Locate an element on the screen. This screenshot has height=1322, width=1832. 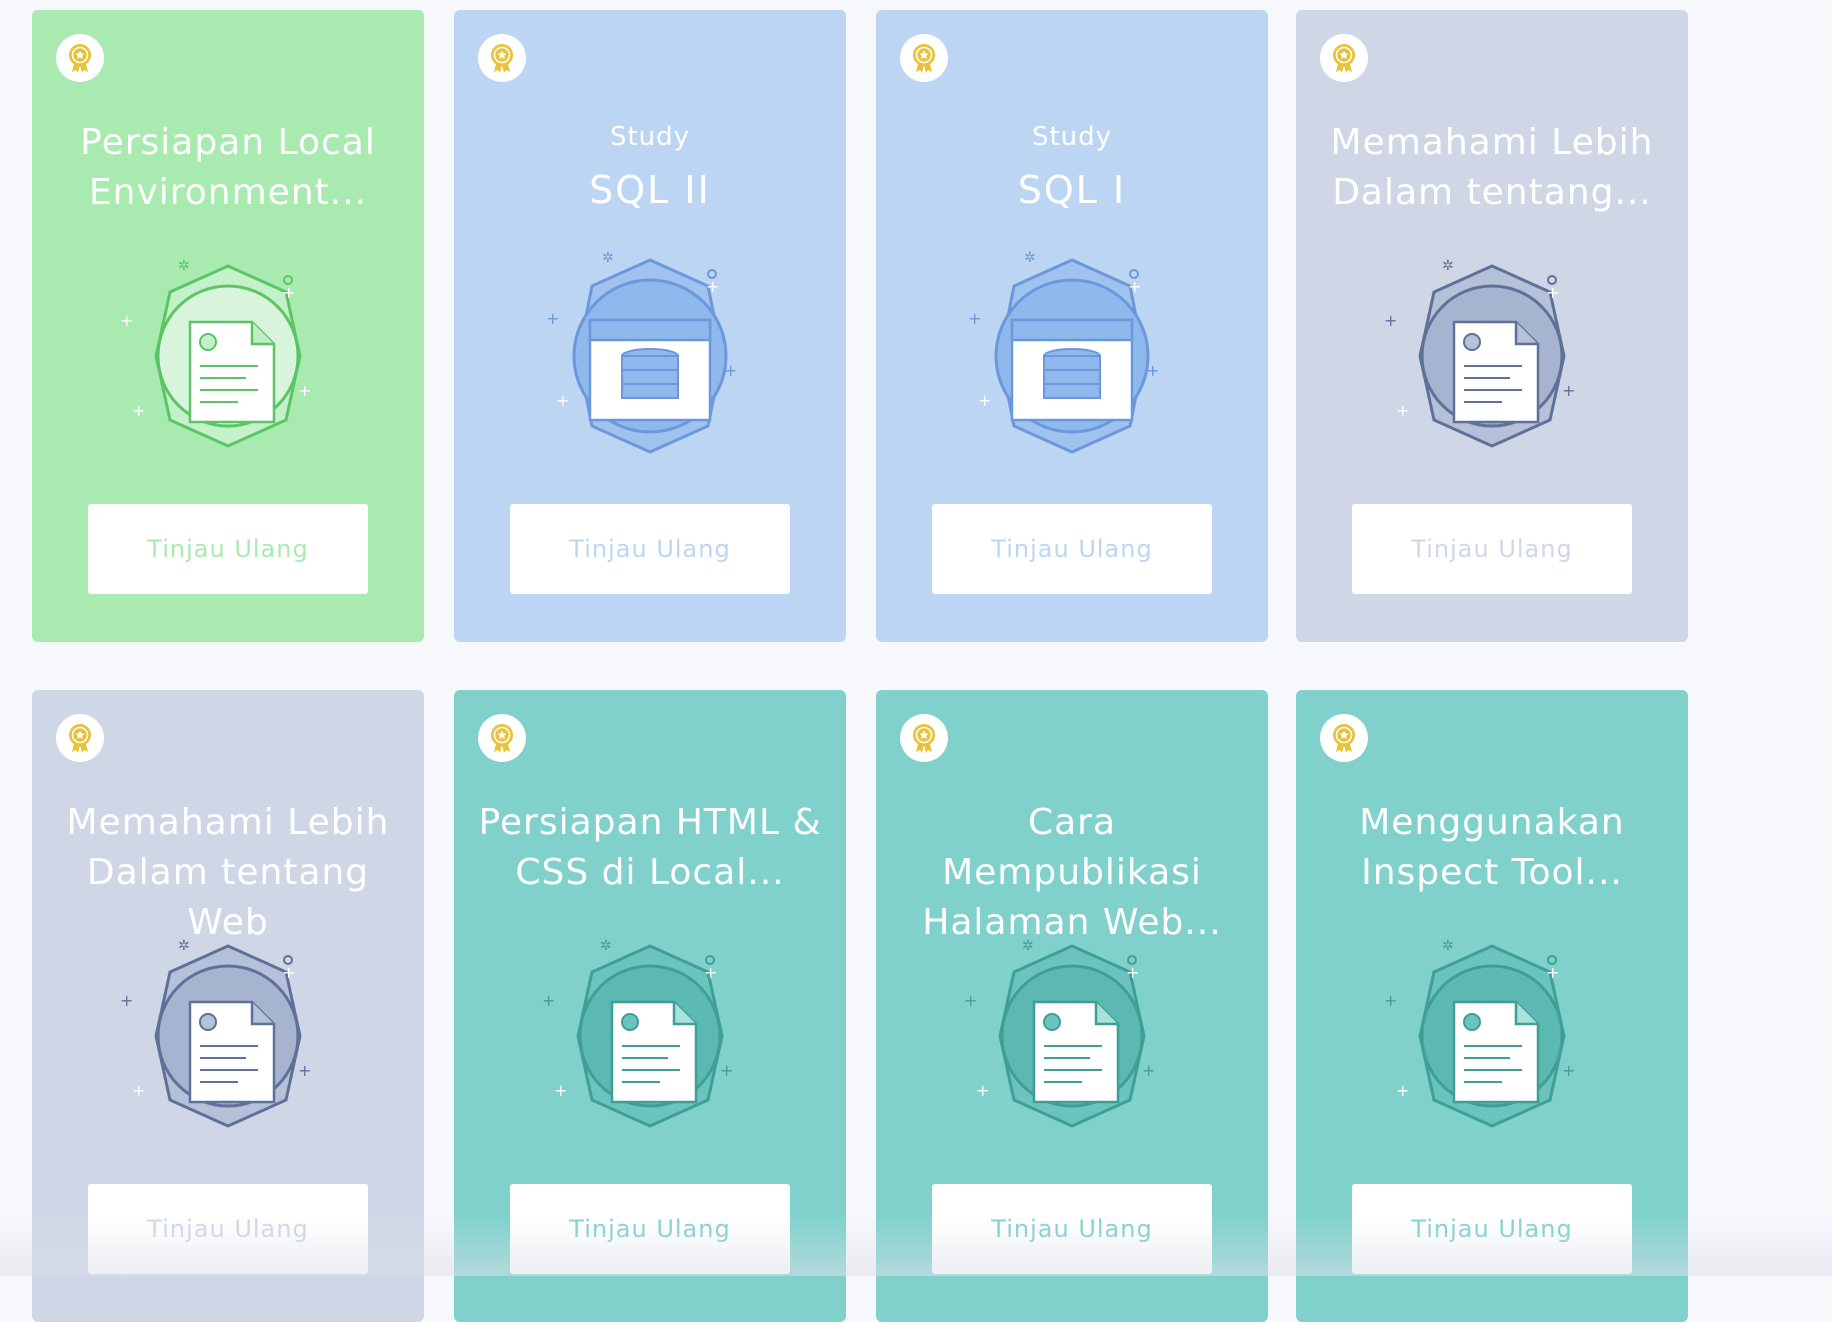
course-card: Study SQL II ✲ + + + + Tinjau Ulang is located at coordinates (650, 326).